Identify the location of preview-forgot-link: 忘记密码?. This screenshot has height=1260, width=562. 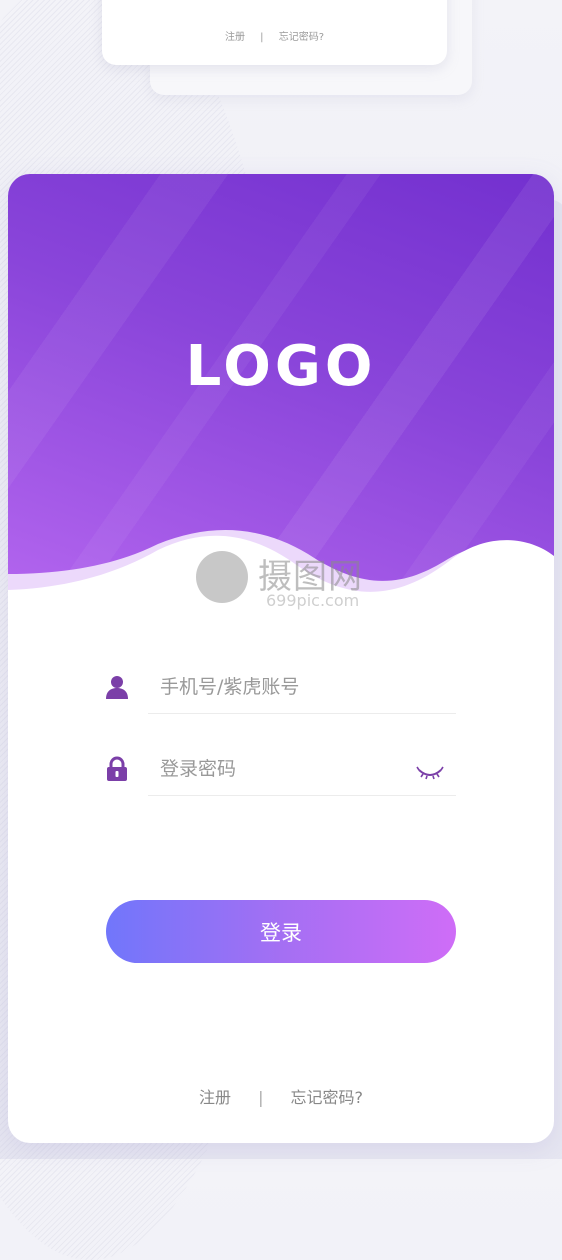
(301, 37).